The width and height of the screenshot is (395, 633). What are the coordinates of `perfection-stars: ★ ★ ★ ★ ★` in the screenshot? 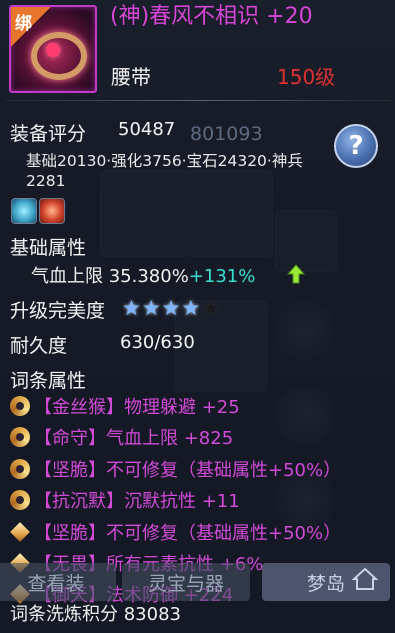 It's located at (171, 308).